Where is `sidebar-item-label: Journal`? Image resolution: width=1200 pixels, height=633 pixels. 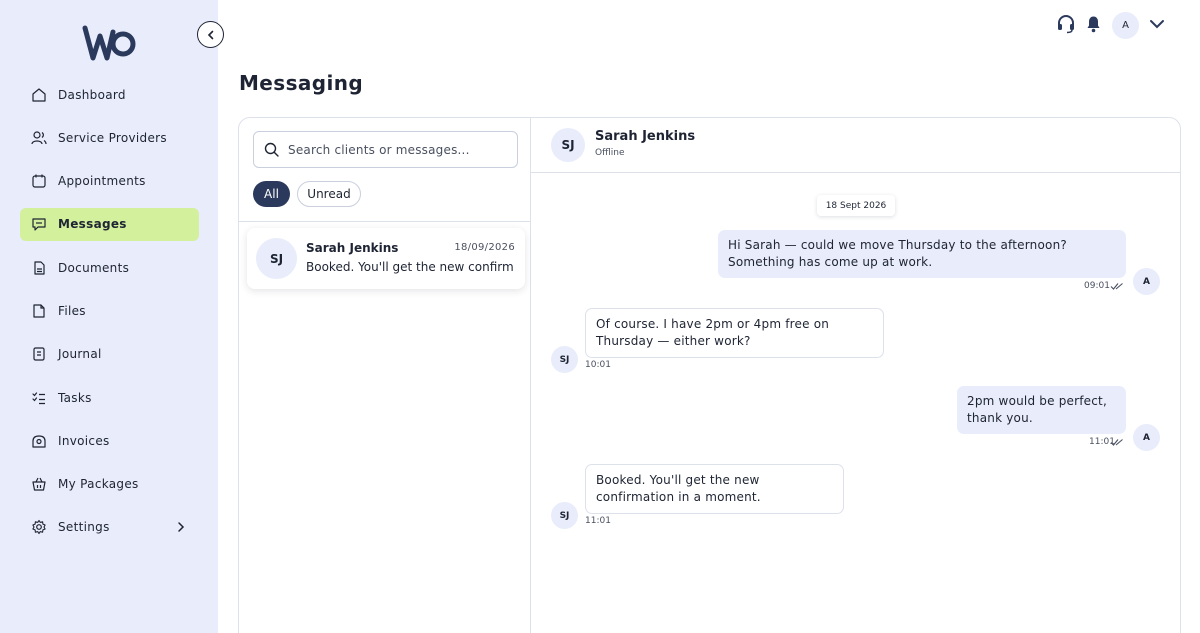 sidebar-item-label: Journal is located at coordinates (80, 354).